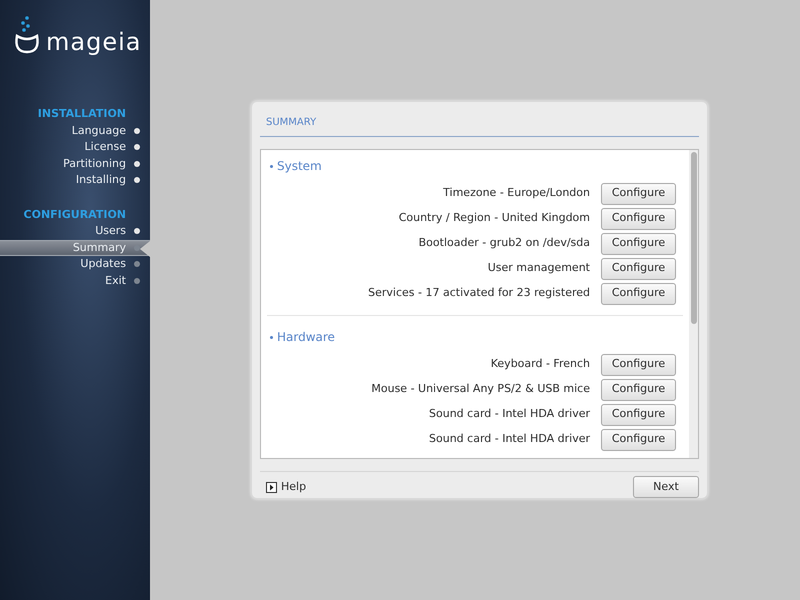 The height and width of the screenshot is (600, 800). I want to click on play-icon, so click(271, 487).